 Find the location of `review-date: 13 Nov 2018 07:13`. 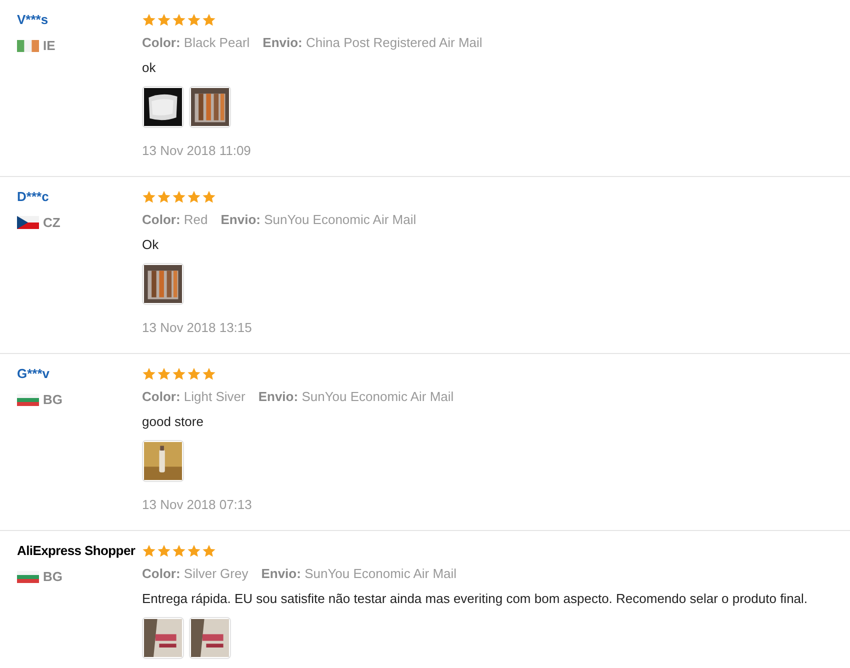

review-date: 13 Nov 2018 07:13 is located at coordinates (197, 505).